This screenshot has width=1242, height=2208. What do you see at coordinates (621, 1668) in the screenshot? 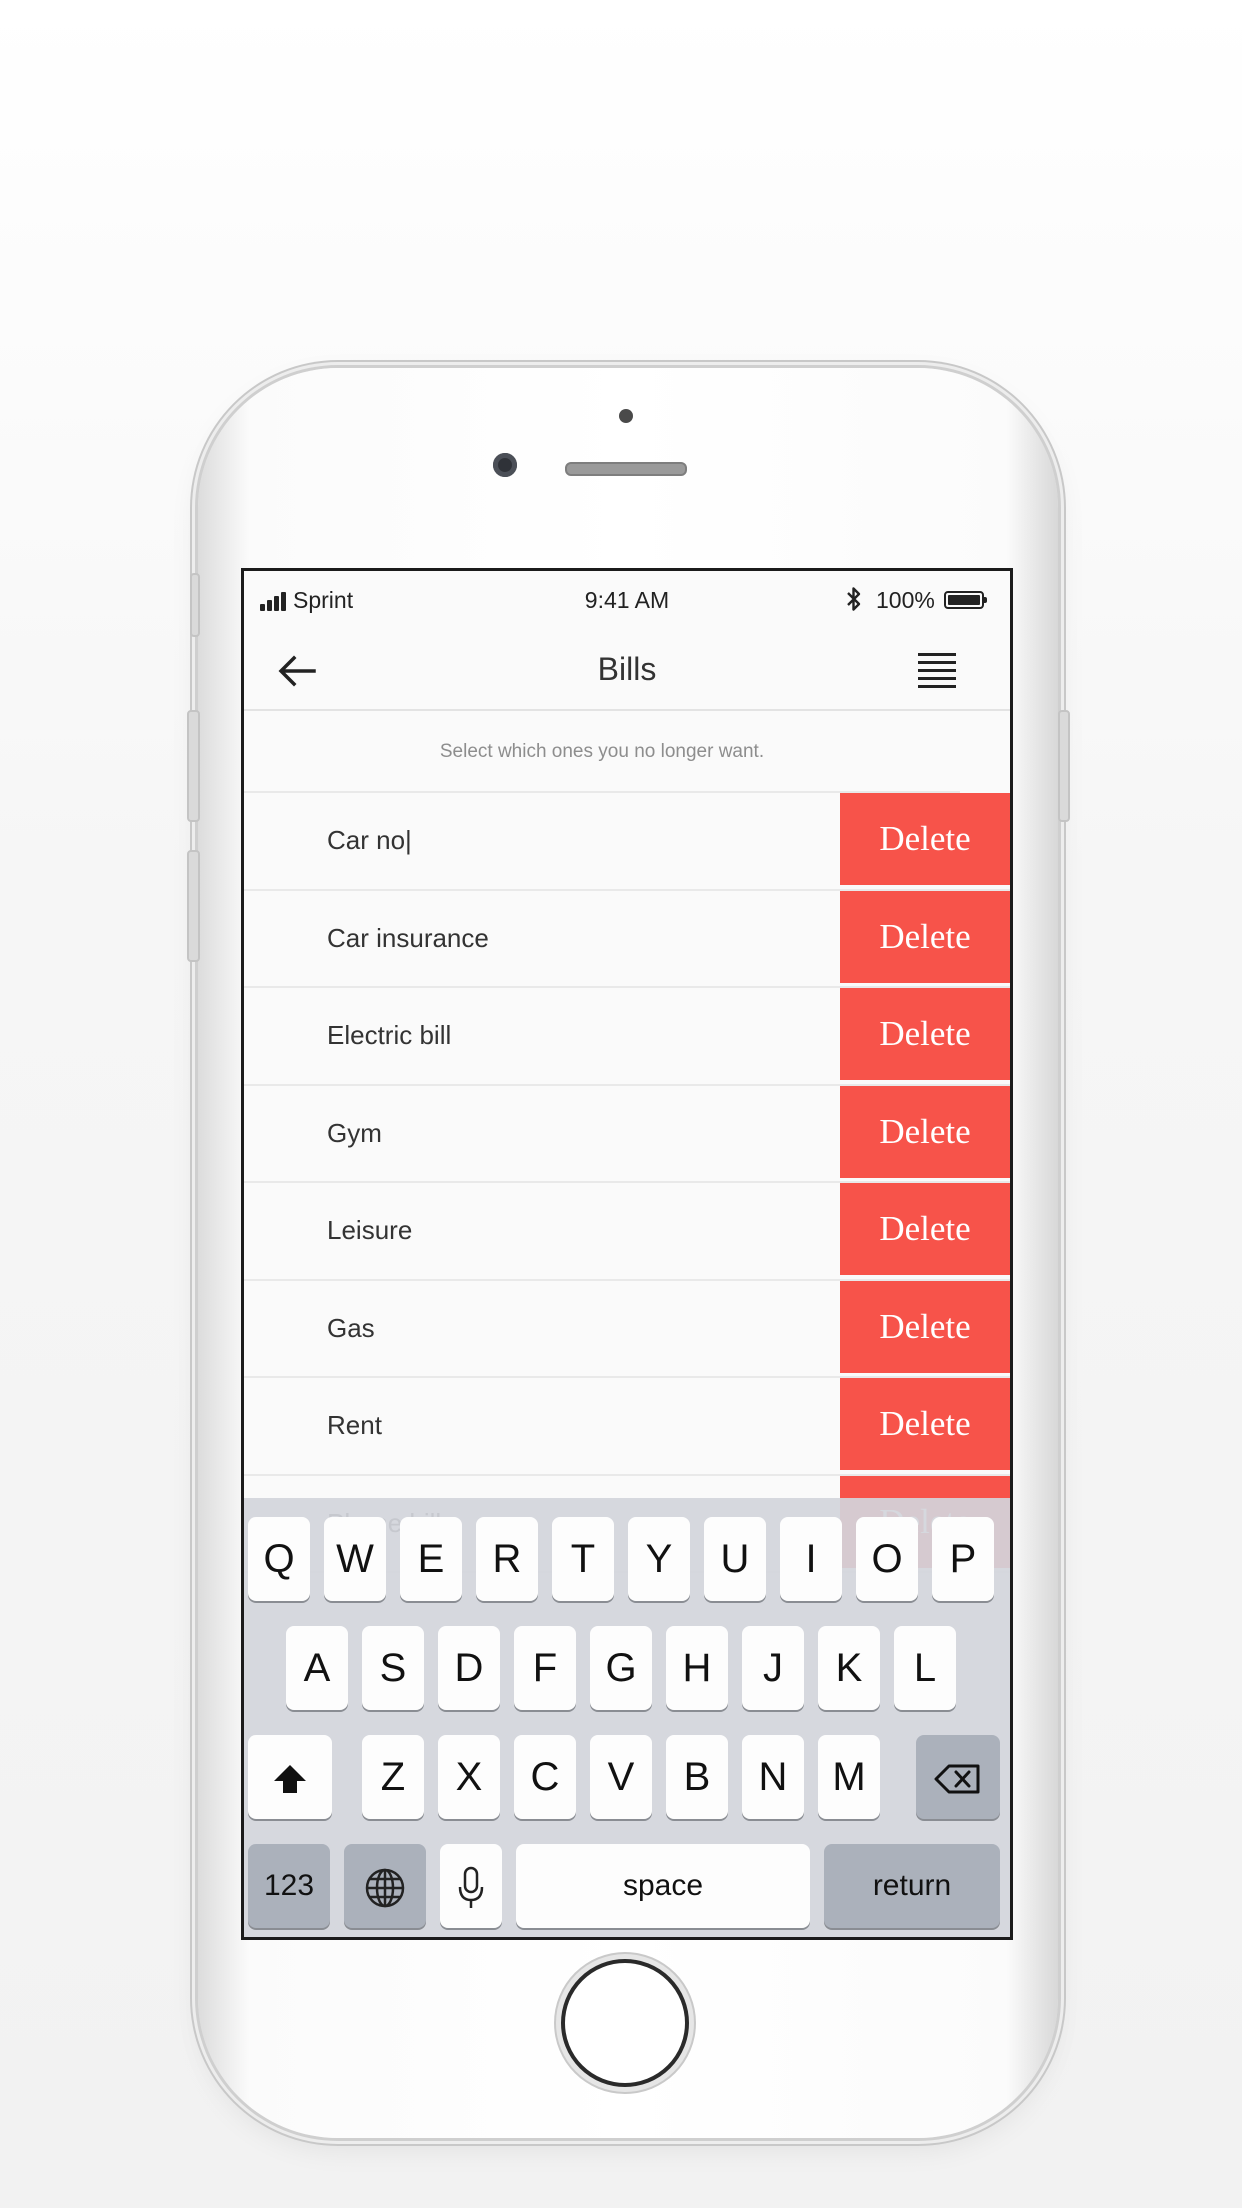
I see `key-g: G` at bounding box center [621, 1668].